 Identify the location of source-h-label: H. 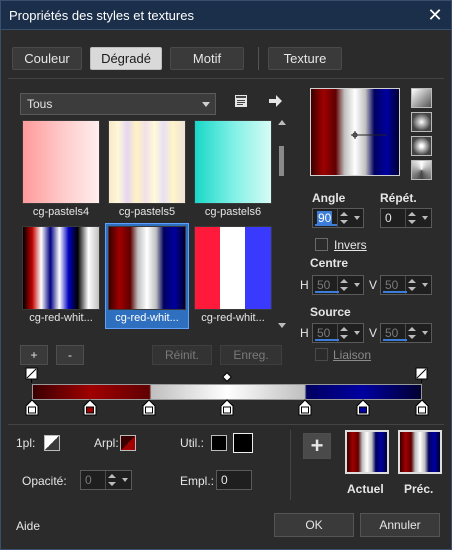
(304, 333).